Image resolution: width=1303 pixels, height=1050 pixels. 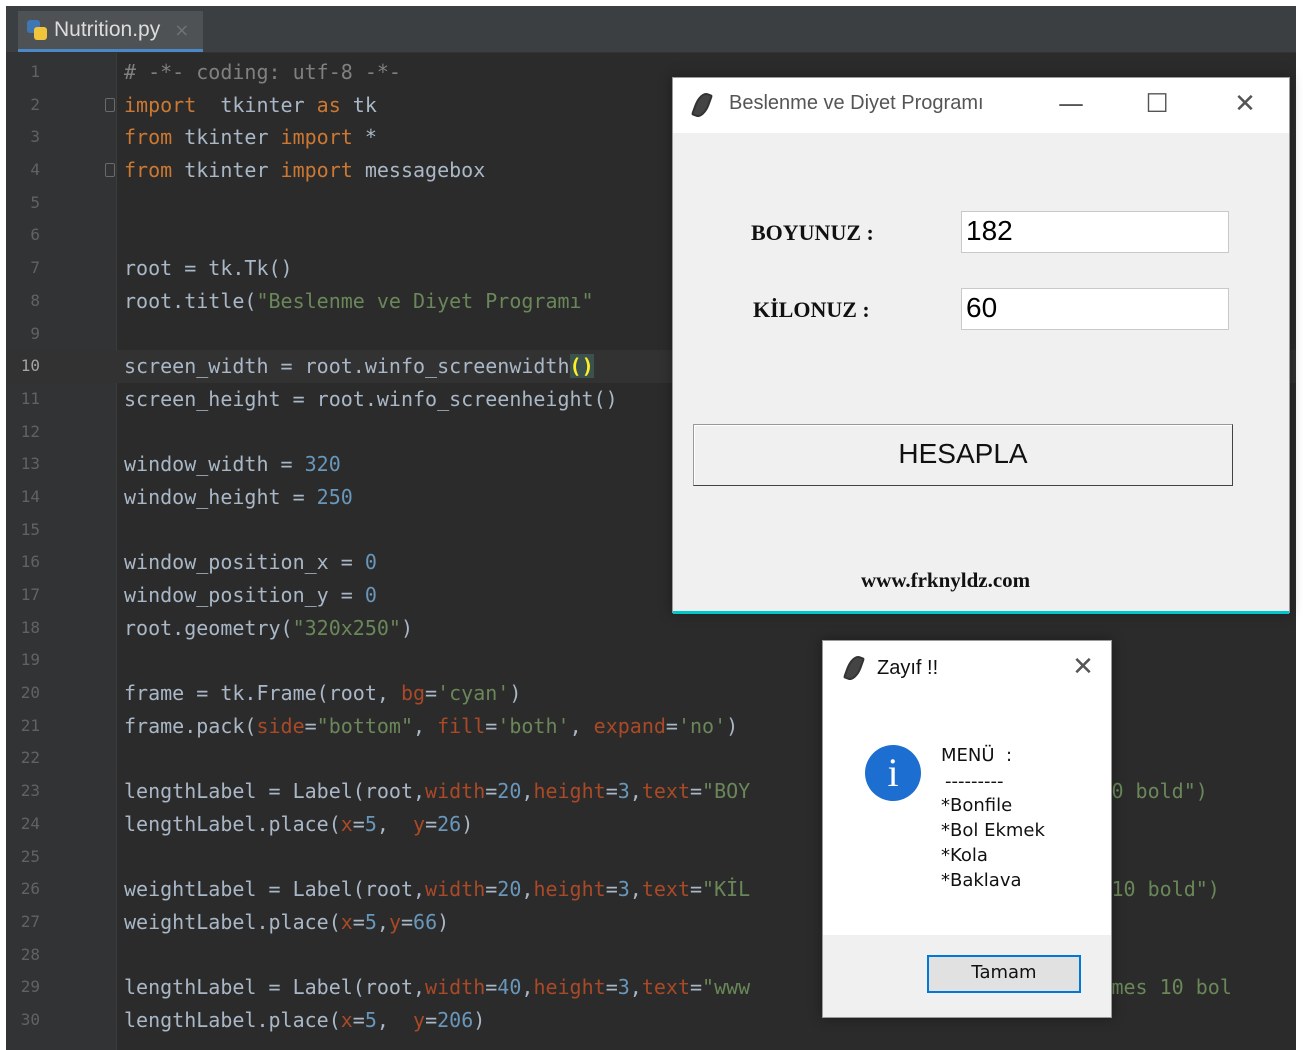 I want to click on maximize-button: ☐, so click(x=1157, y=104).